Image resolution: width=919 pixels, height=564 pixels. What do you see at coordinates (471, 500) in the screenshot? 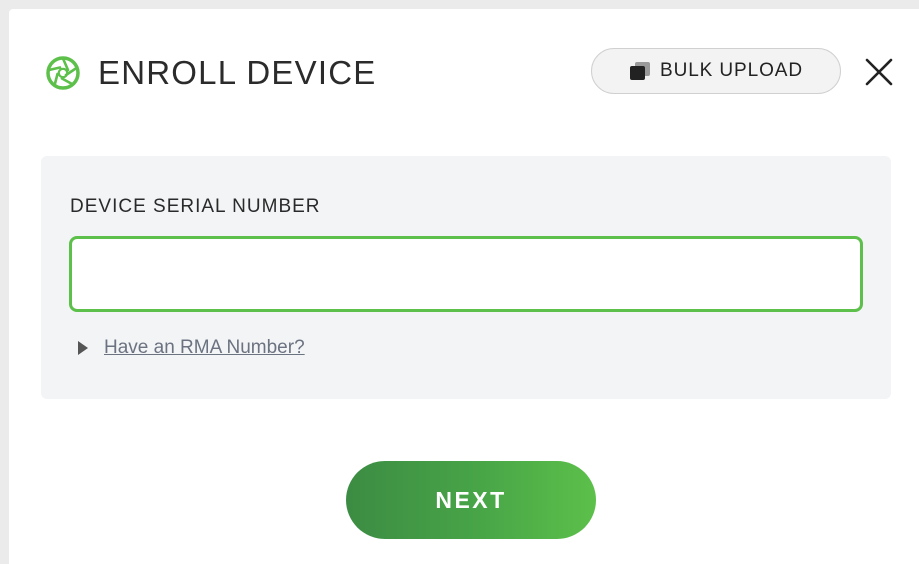
I see `next-button: NEXT` at bounding box center [471, 500].